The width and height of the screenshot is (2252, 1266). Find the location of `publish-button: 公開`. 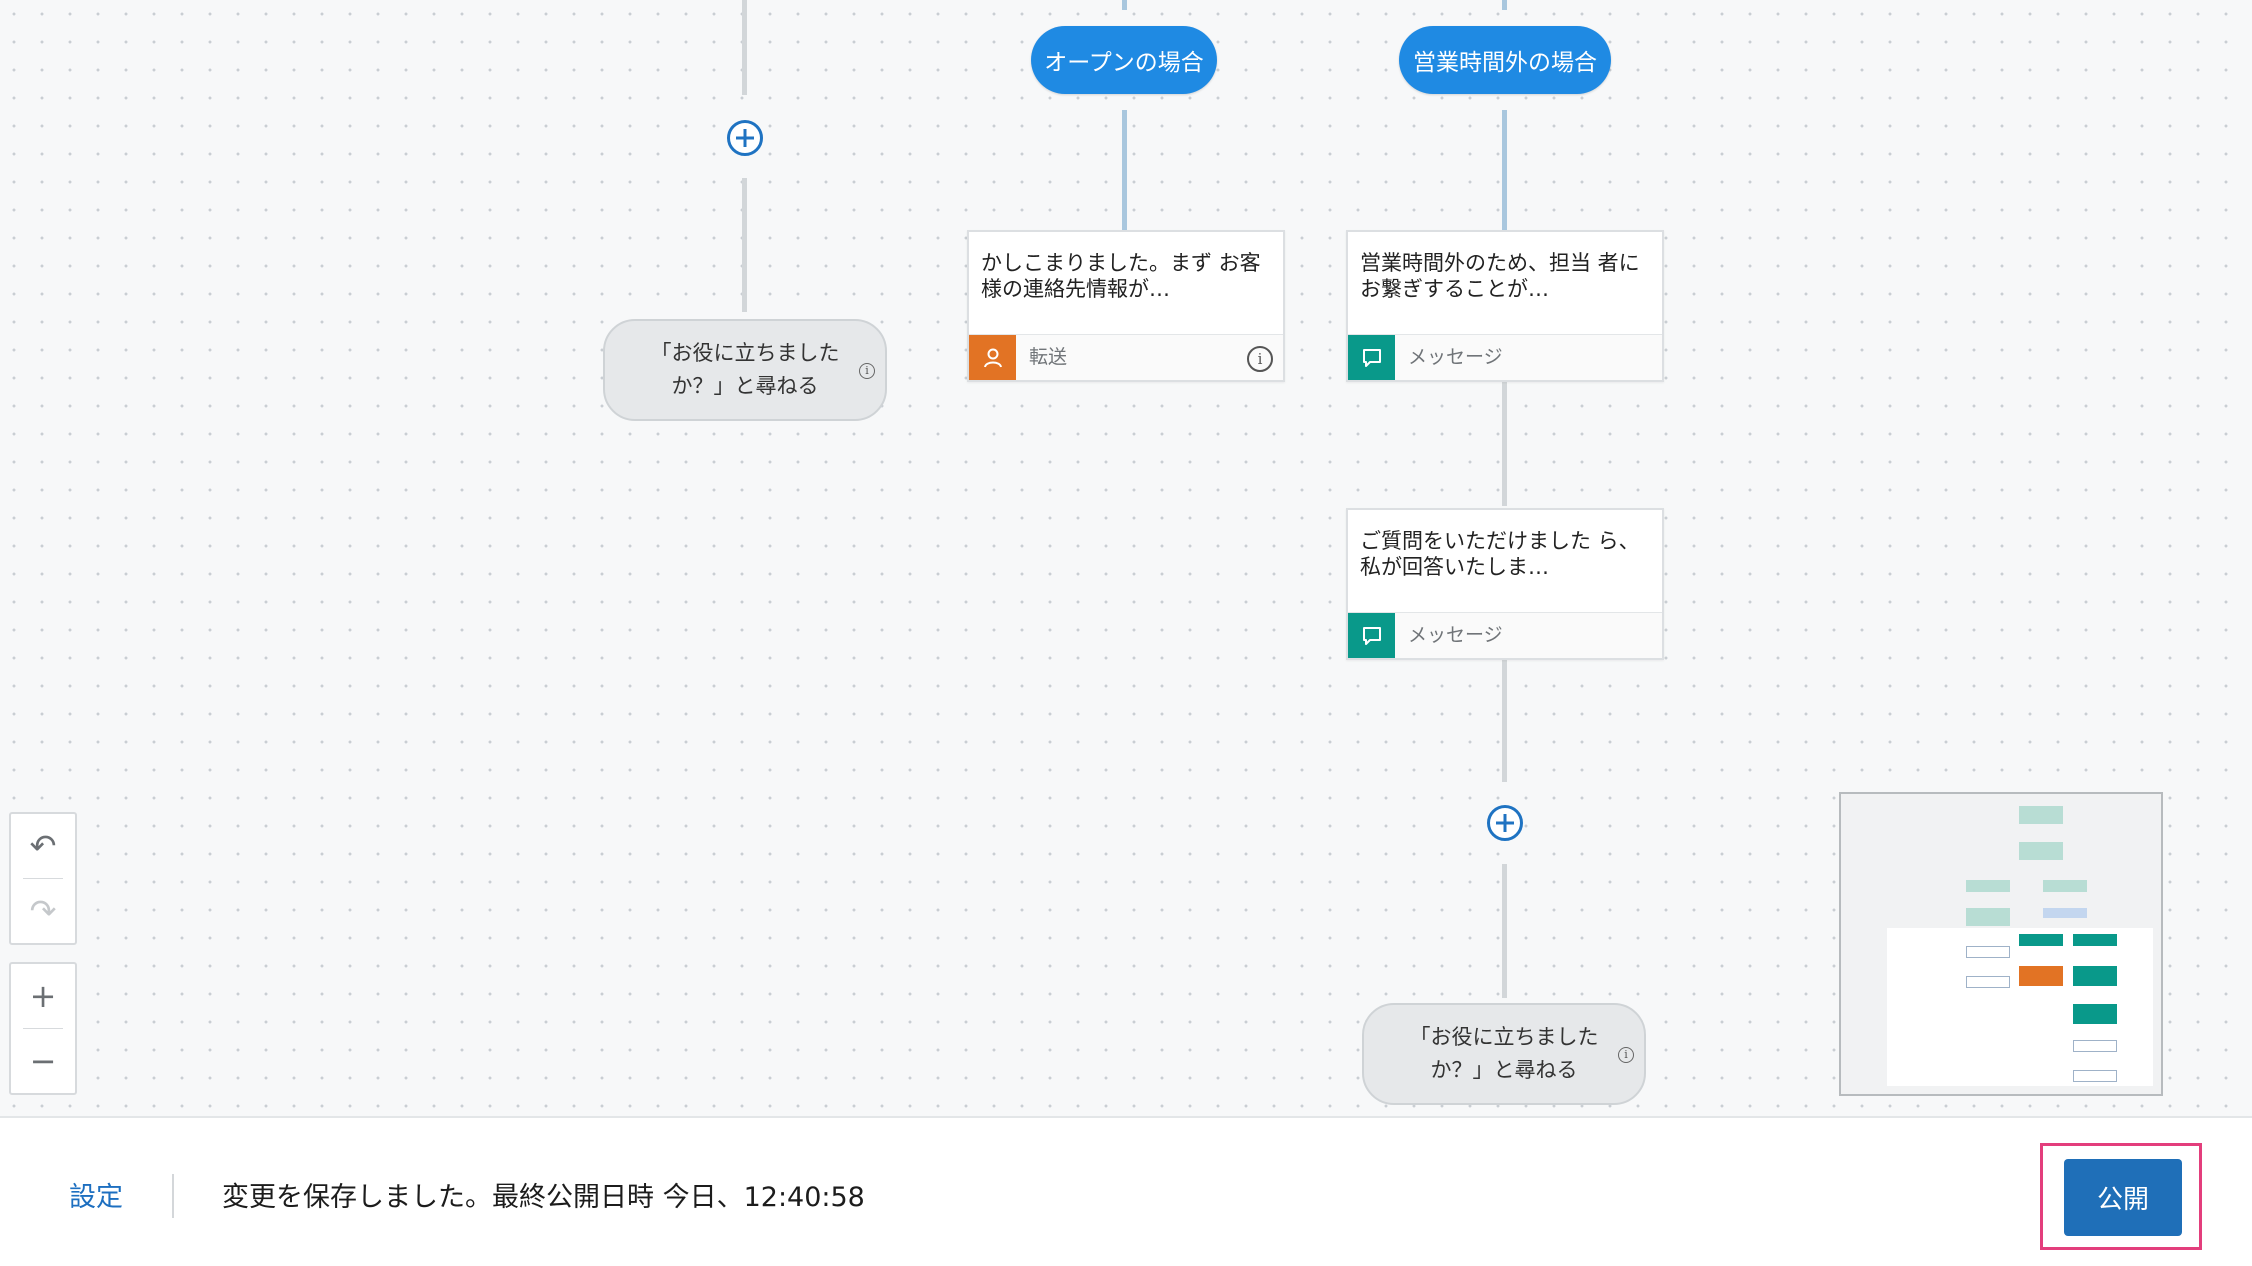

publish-button: 公開 is located at coordinates (2123, 1197).